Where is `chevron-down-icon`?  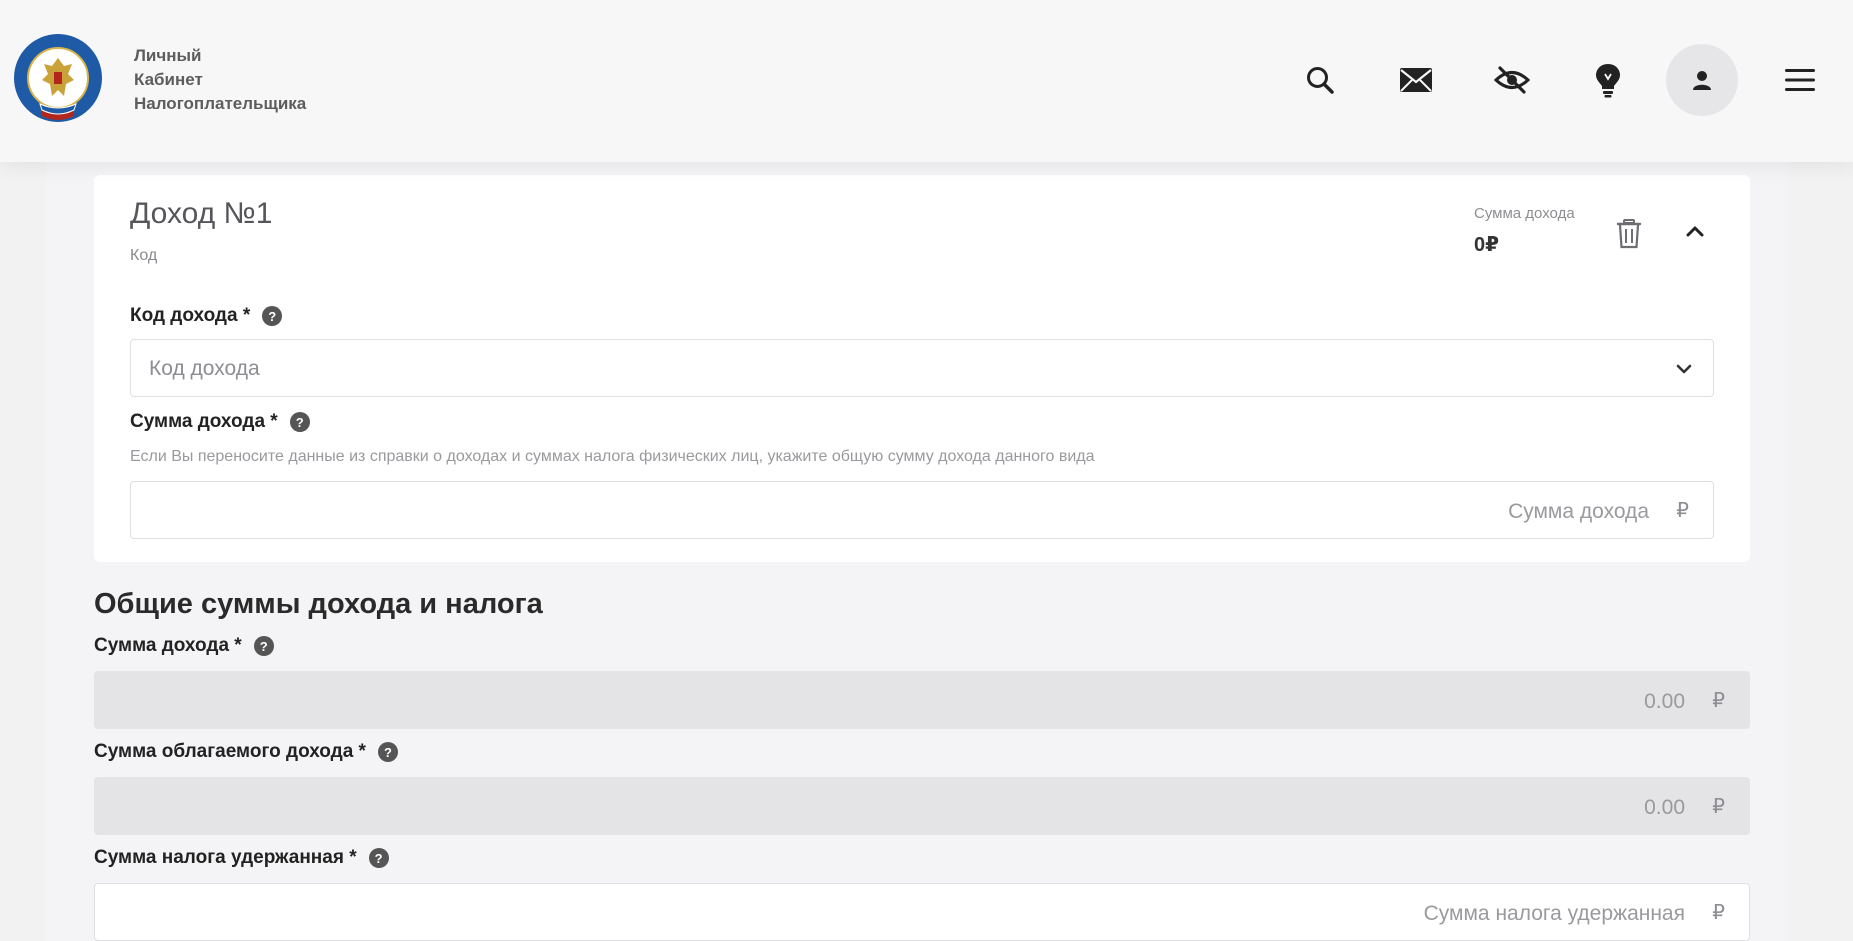 chevron-down-icon is located at coordinates (1684, 369).